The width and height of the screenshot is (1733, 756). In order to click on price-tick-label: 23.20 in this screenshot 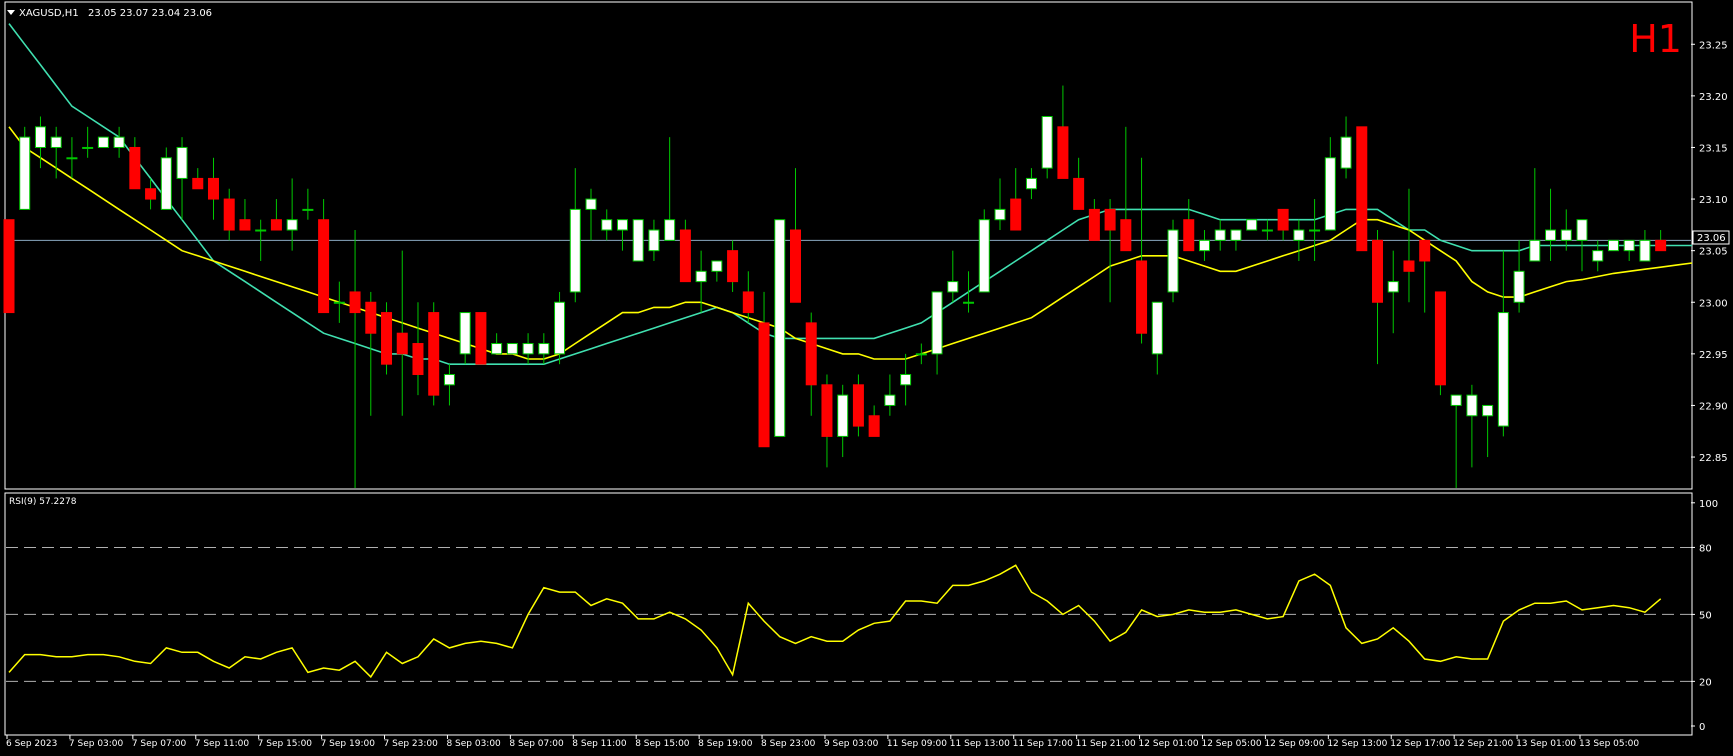, I will do `click(1713, 97)`.